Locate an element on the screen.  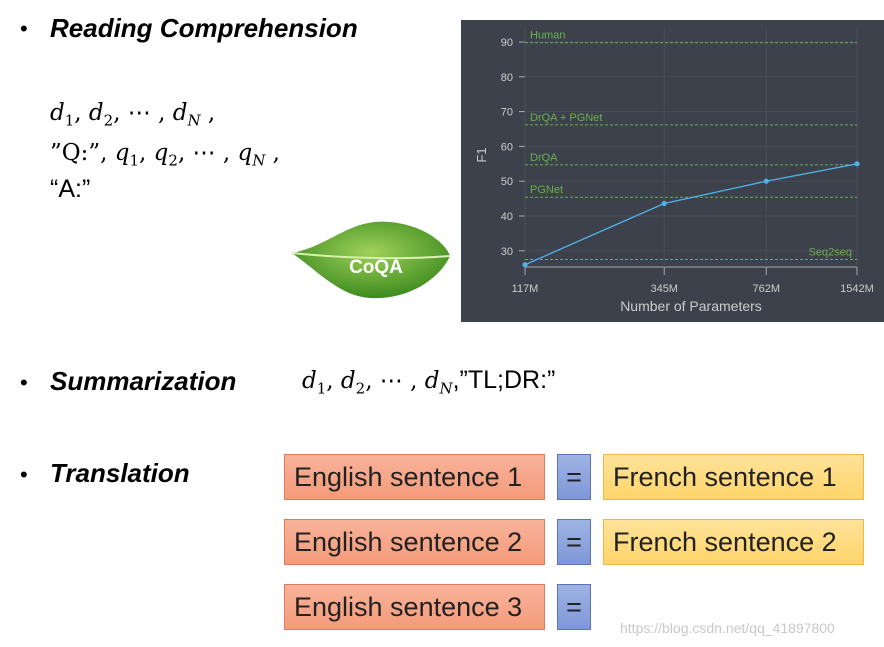
x-tick-label: 345M is located at coordinates (664, 289).